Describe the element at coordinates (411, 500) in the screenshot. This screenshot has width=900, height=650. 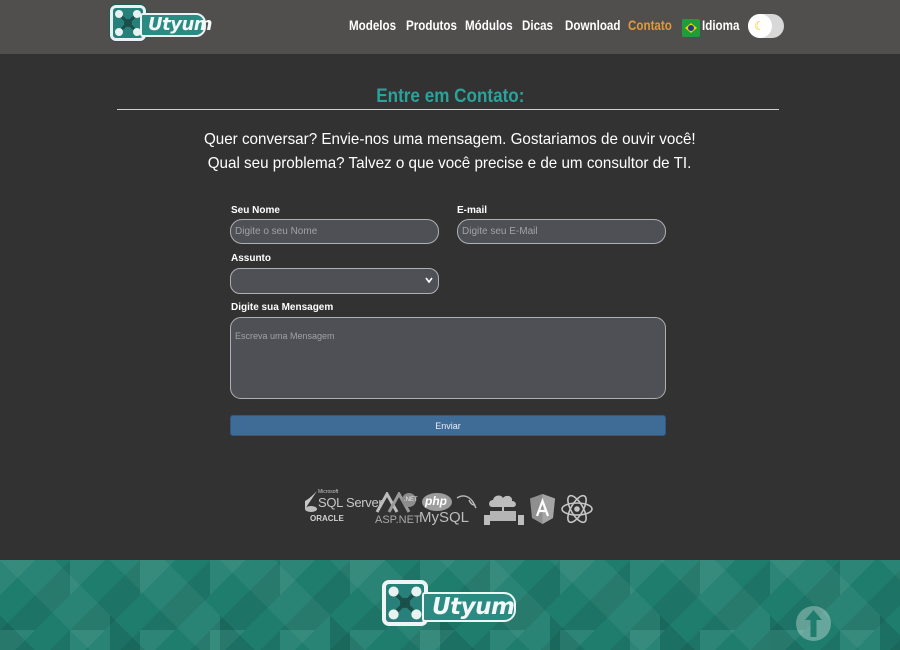
I see `dotnet-text: .NET` at that location.